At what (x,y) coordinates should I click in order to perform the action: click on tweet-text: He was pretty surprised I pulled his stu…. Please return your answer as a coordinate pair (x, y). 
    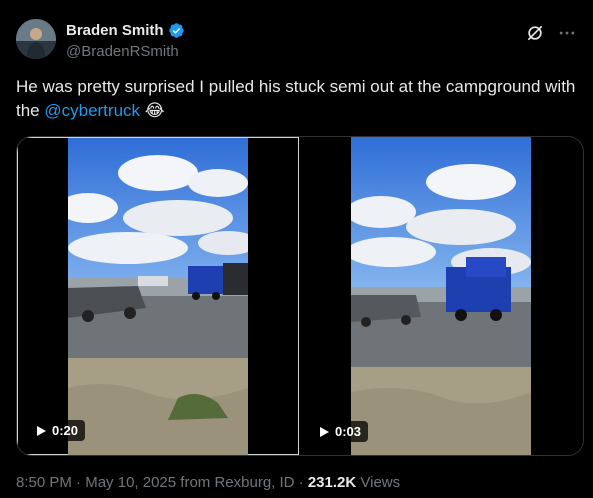
    Looking at the image, I should click on (296, 99).